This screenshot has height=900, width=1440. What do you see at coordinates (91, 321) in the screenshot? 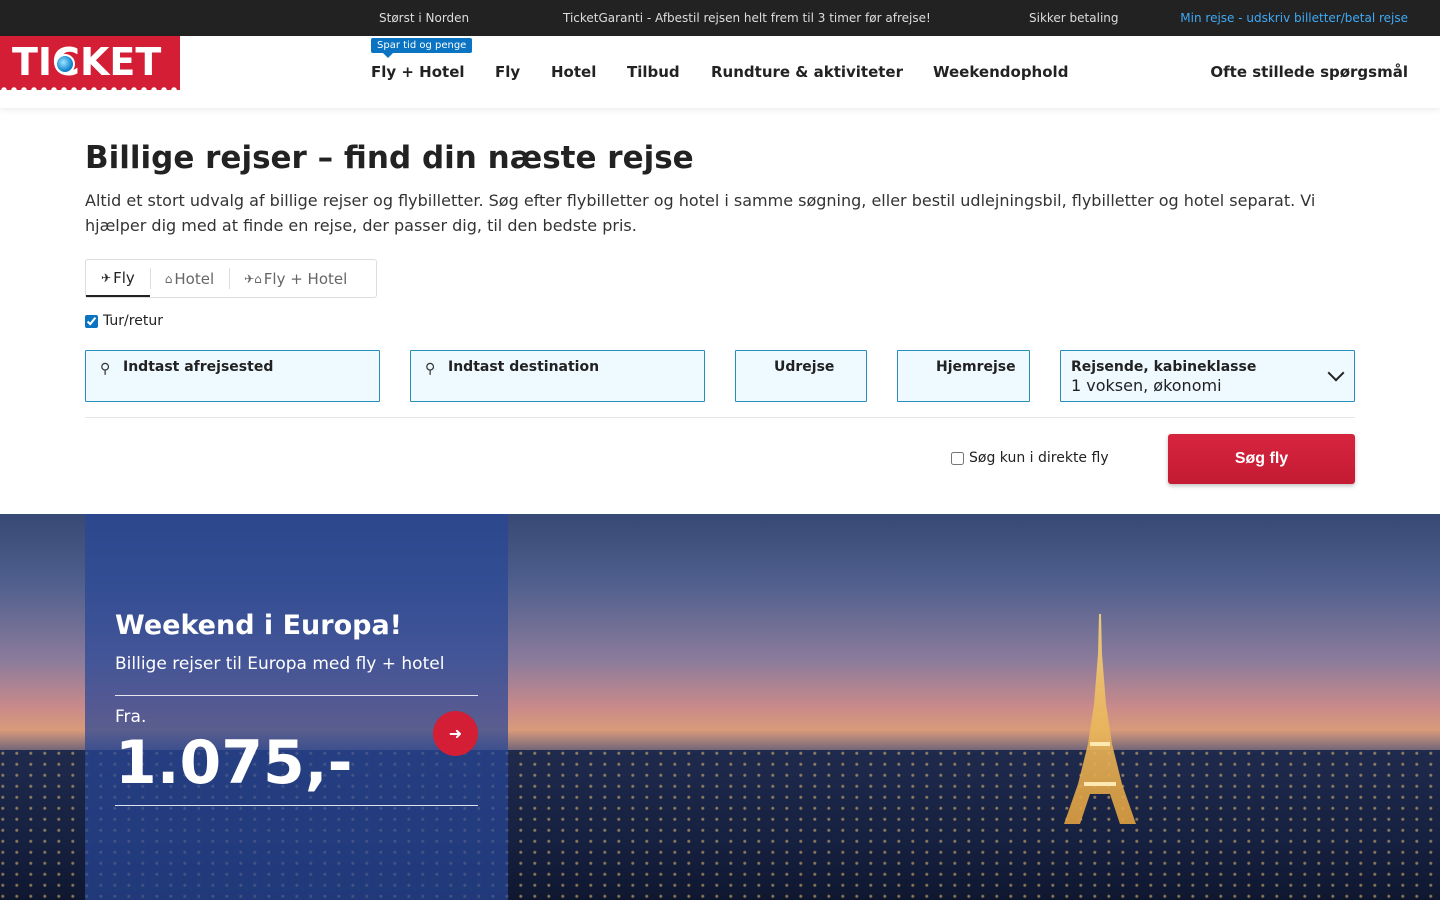
I see `roundtrip-checkbox` at bounding box center [91, 321].